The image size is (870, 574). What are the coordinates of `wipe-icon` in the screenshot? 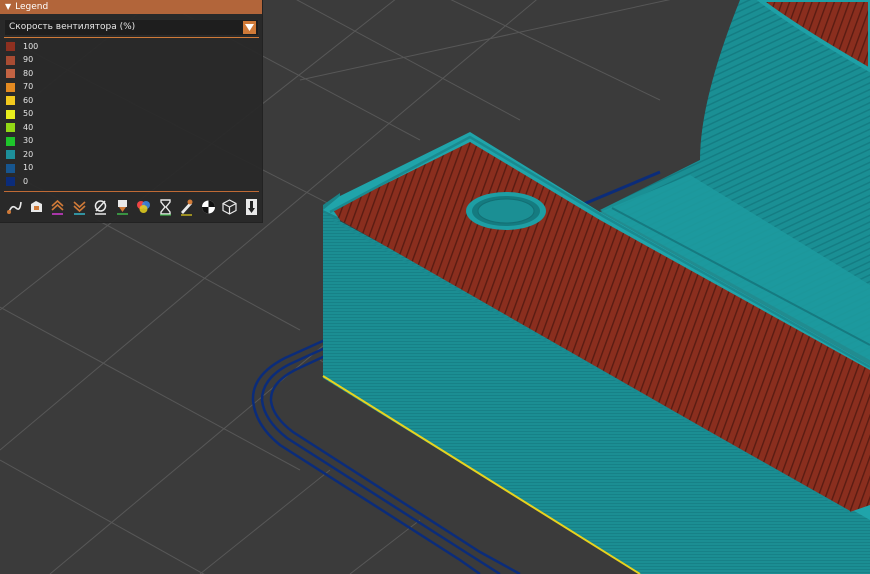 It's located at (36, 207).